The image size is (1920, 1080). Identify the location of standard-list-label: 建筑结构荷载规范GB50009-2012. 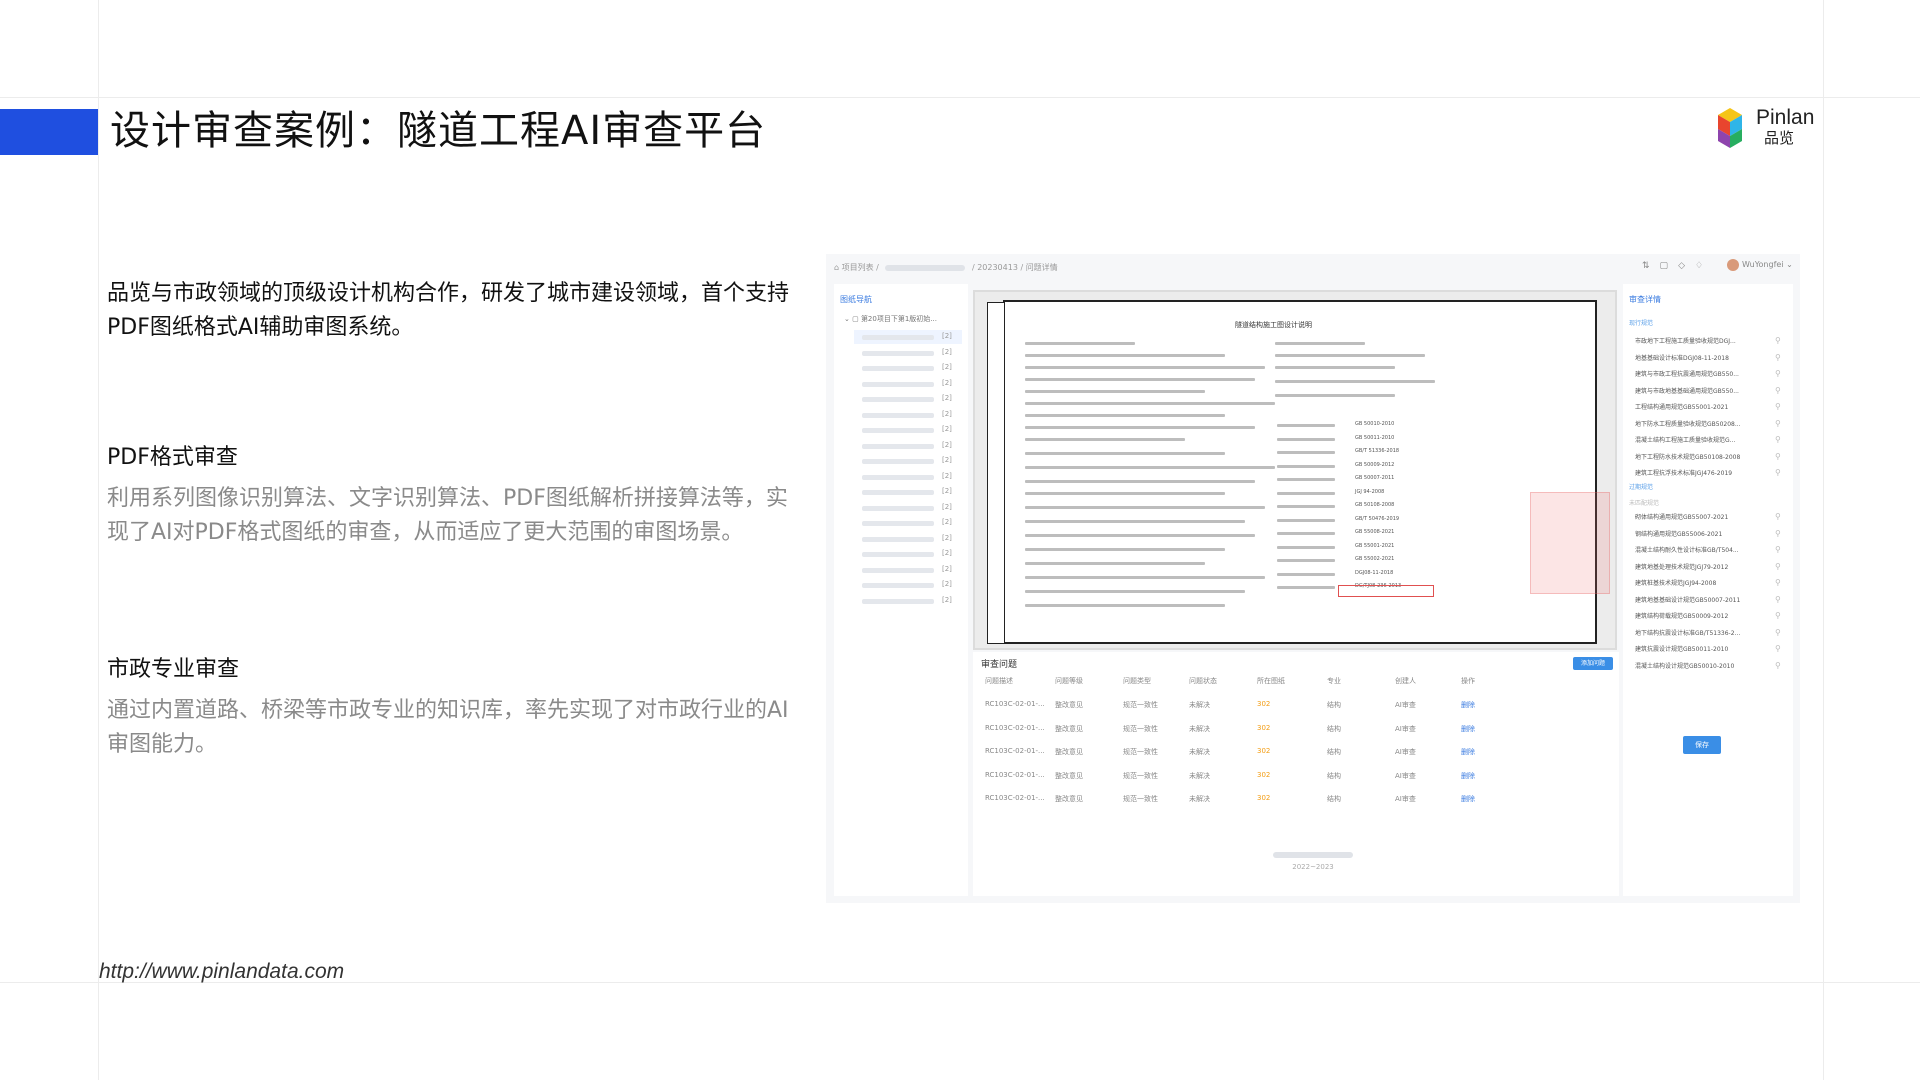
(1682, 616).